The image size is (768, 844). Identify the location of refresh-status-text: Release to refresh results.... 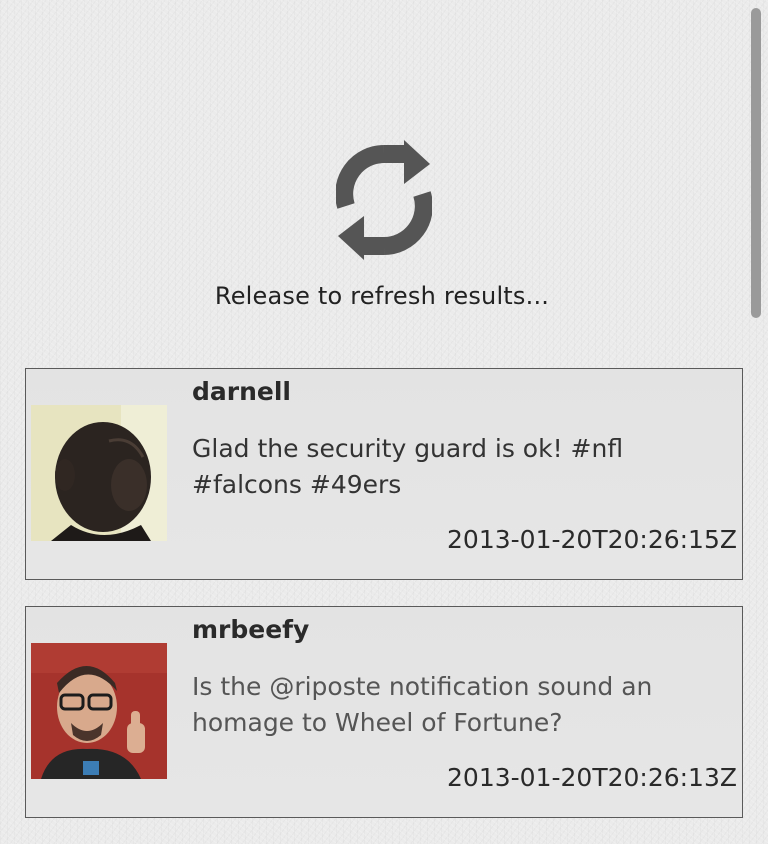
(382, 296).